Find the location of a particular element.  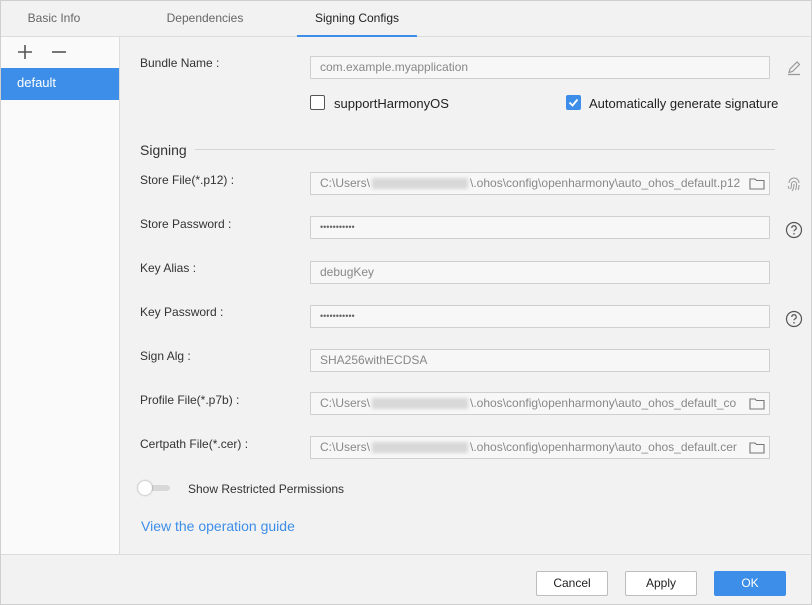

cancel-button: Cancel is located at coordinates (572, 583).